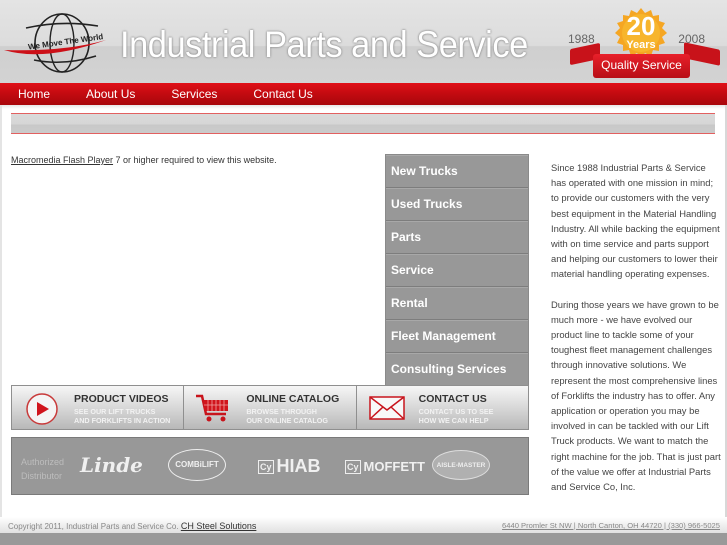 The height and width of the screenshot is (545, 727). Describe the element at coordinates (581, 39) in the screenshot. I see `badge-year-start: 1988` at that location.